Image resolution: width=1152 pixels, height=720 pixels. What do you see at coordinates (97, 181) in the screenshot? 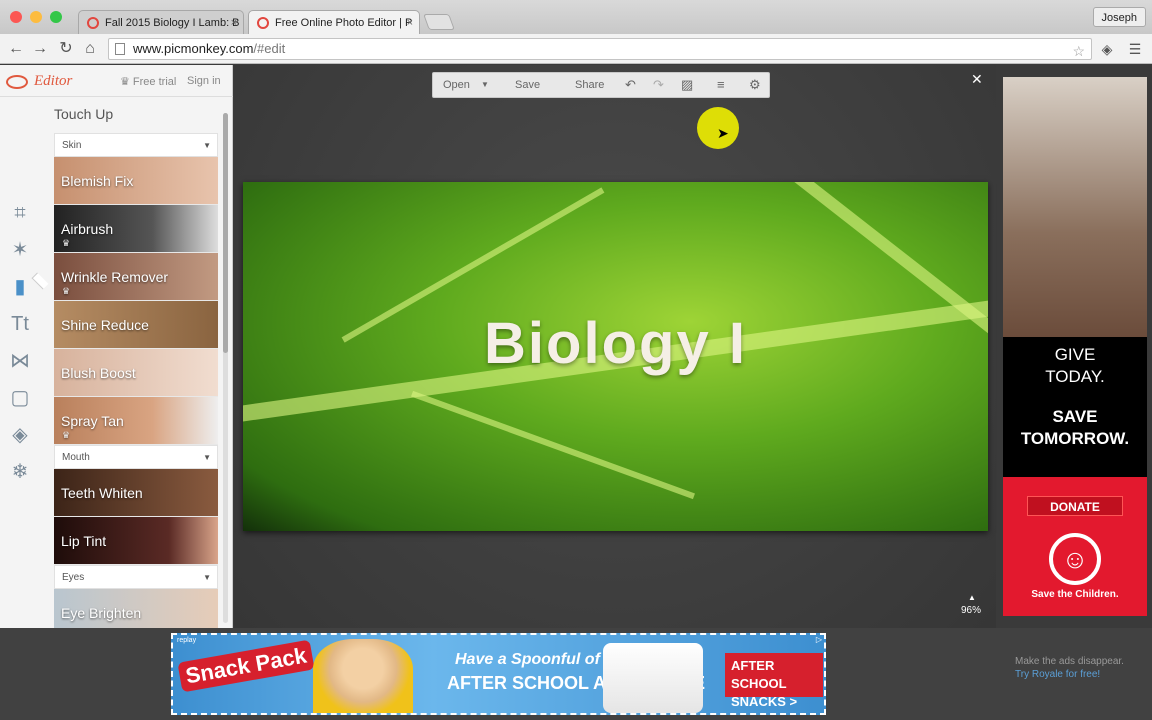
I see `effect-label: Blemish Fix` at bounding box center [97, 181].